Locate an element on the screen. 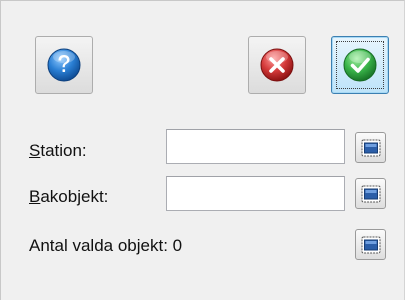 The width and height of the screenshot is (411, 300). station-input is located at coordinates (255, 146).